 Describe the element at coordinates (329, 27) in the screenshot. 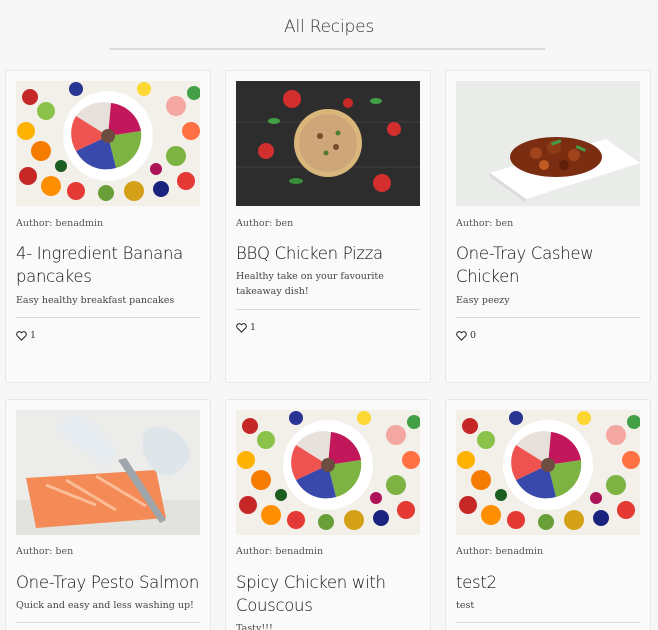

I see `page-title: All Recipes` at that location.